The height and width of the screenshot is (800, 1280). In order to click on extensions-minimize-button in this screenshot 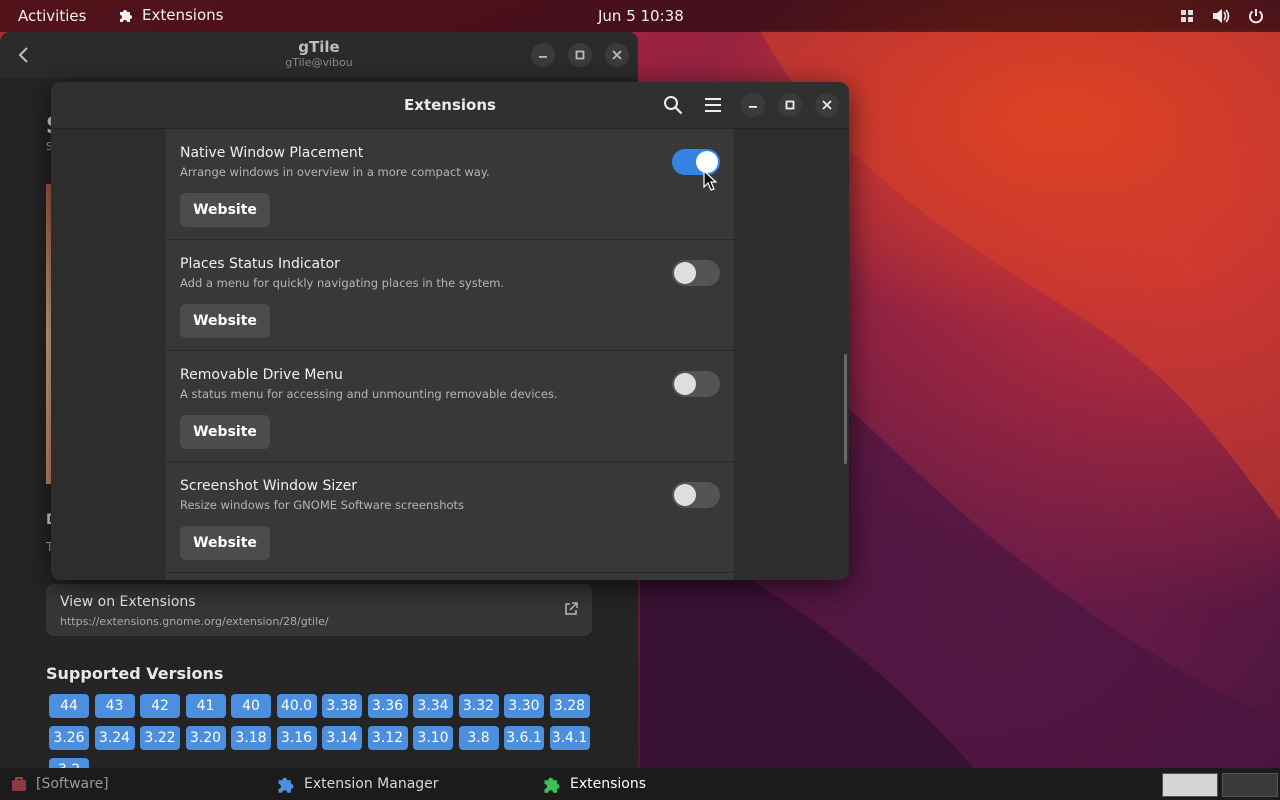, I will do `click(753, 105)`.